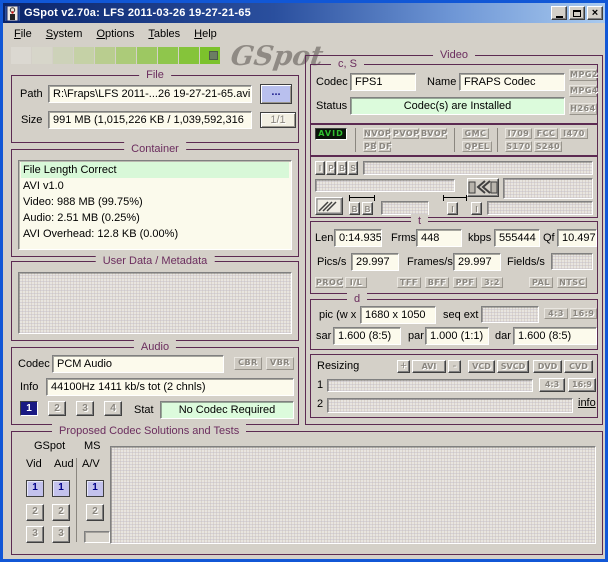 Image resolution: width=608 pixels, height=562 pixels. Describe the element at coordinates (454, 366) in the screenshot. I see `resize-minus-button: -` at that location.